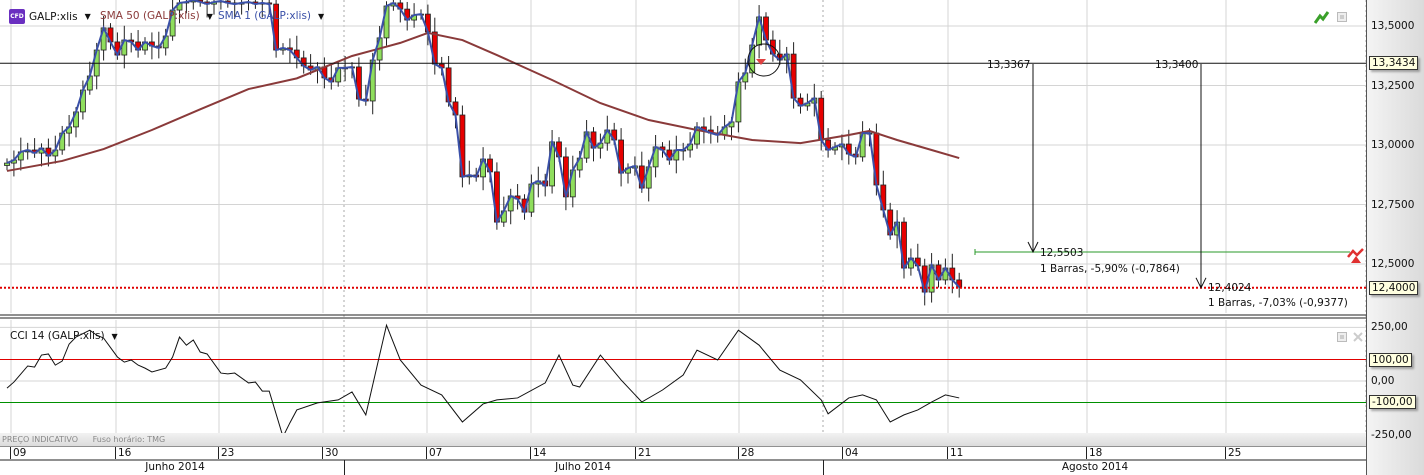 This screenshot has width=1424, height=475. What do you see at coordinates (265, 16) in the screenshot?
I see `sma1-label: SMA 1 (GALP:xlis)` at bounding box center [265, 16].